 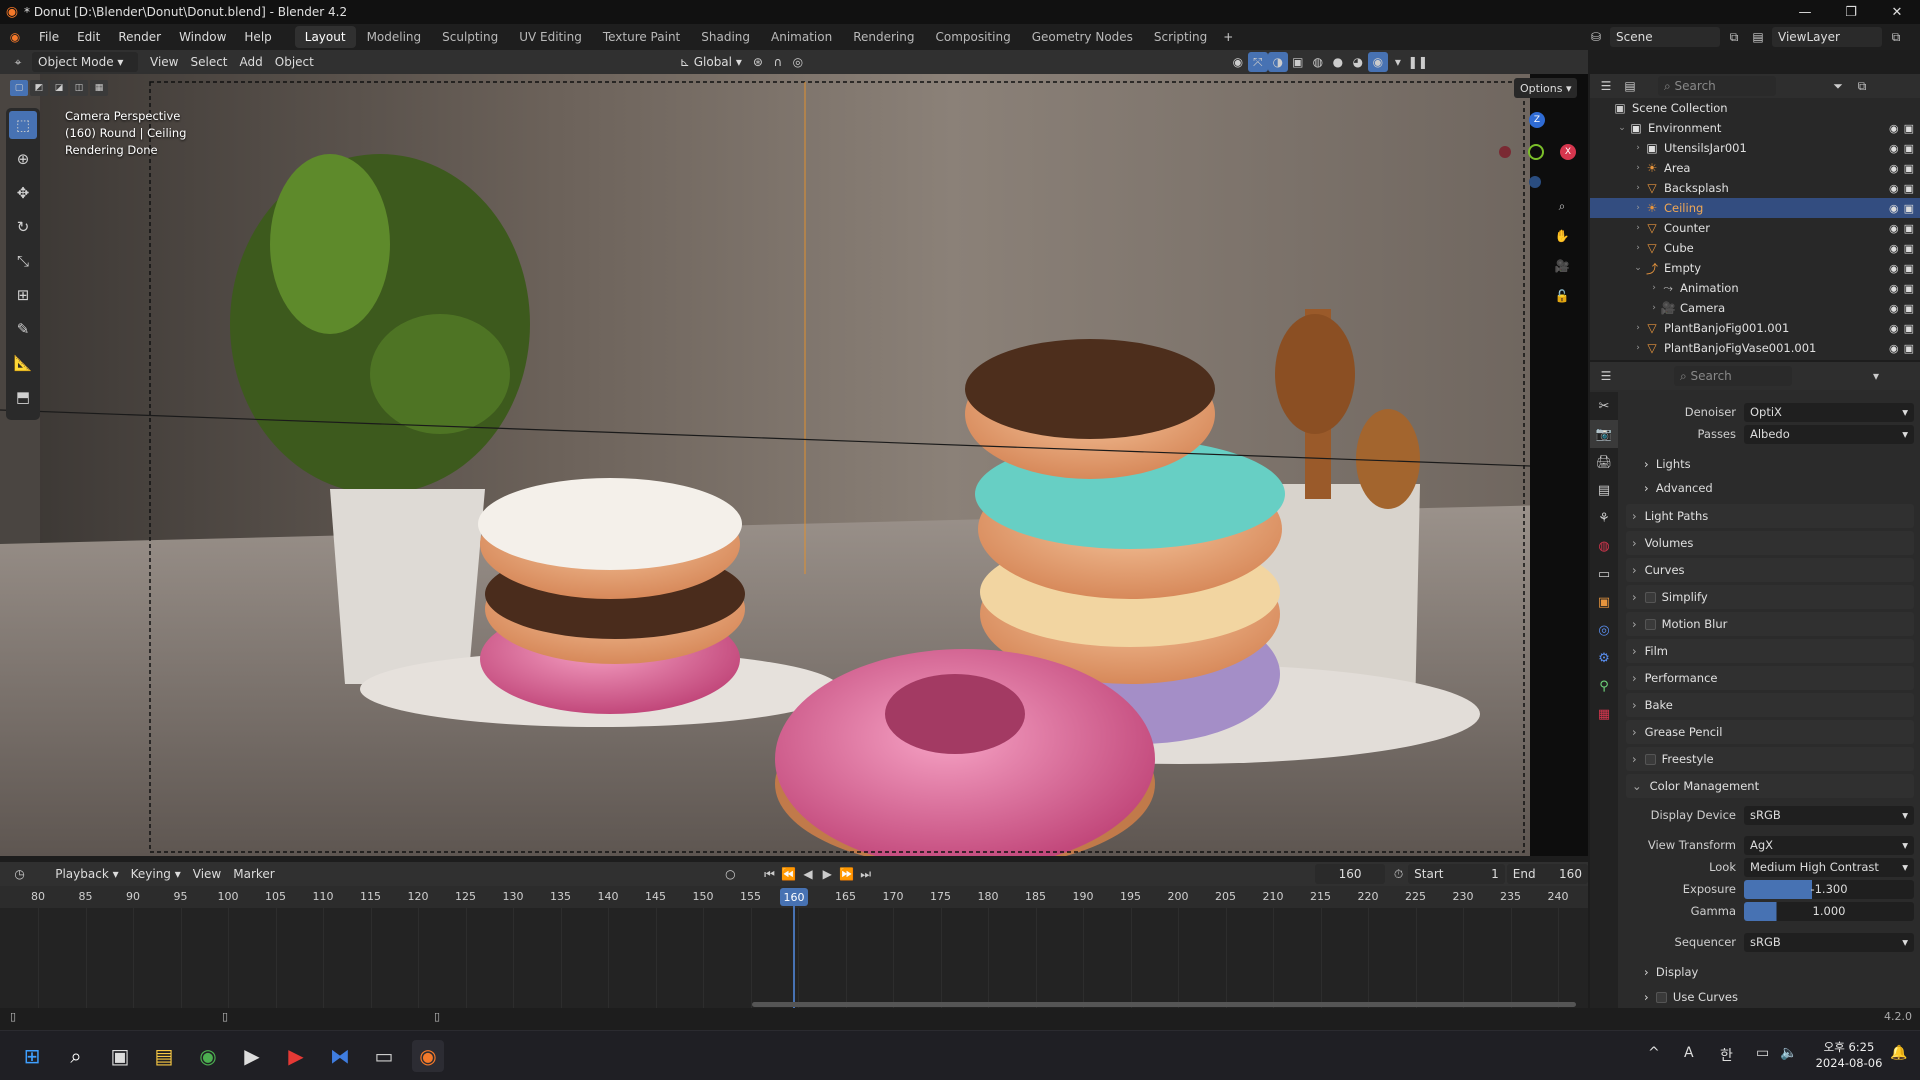 I want to click on transform-orientation-dropdown: ⊾ Global ▾, so click(x=711, y=62).